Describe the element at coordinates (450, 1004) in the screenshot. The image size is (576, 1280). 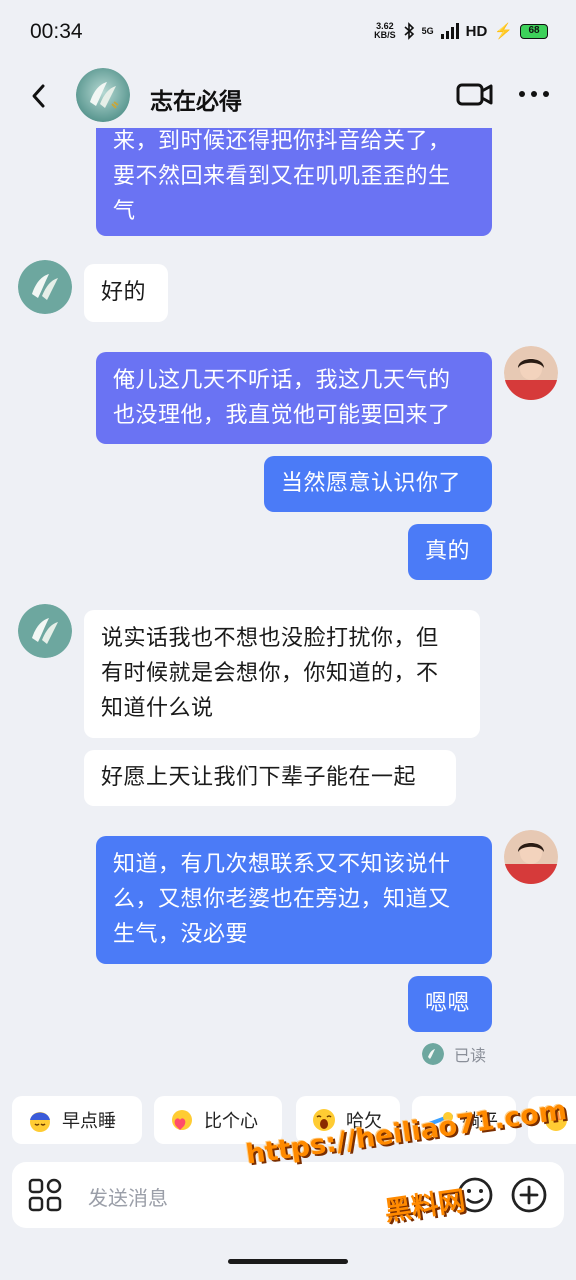
I see `message-bubble-outgoing: 嗯嗯` at that location.